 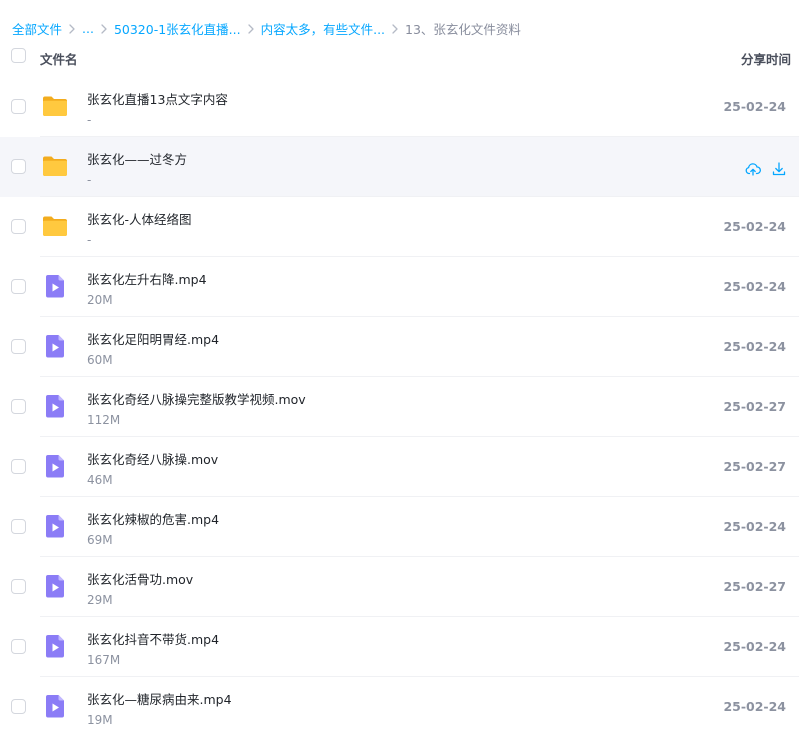 I want to click on file-name: 张玄化足阳明胃经.mp4, so click(x=153, y=338).